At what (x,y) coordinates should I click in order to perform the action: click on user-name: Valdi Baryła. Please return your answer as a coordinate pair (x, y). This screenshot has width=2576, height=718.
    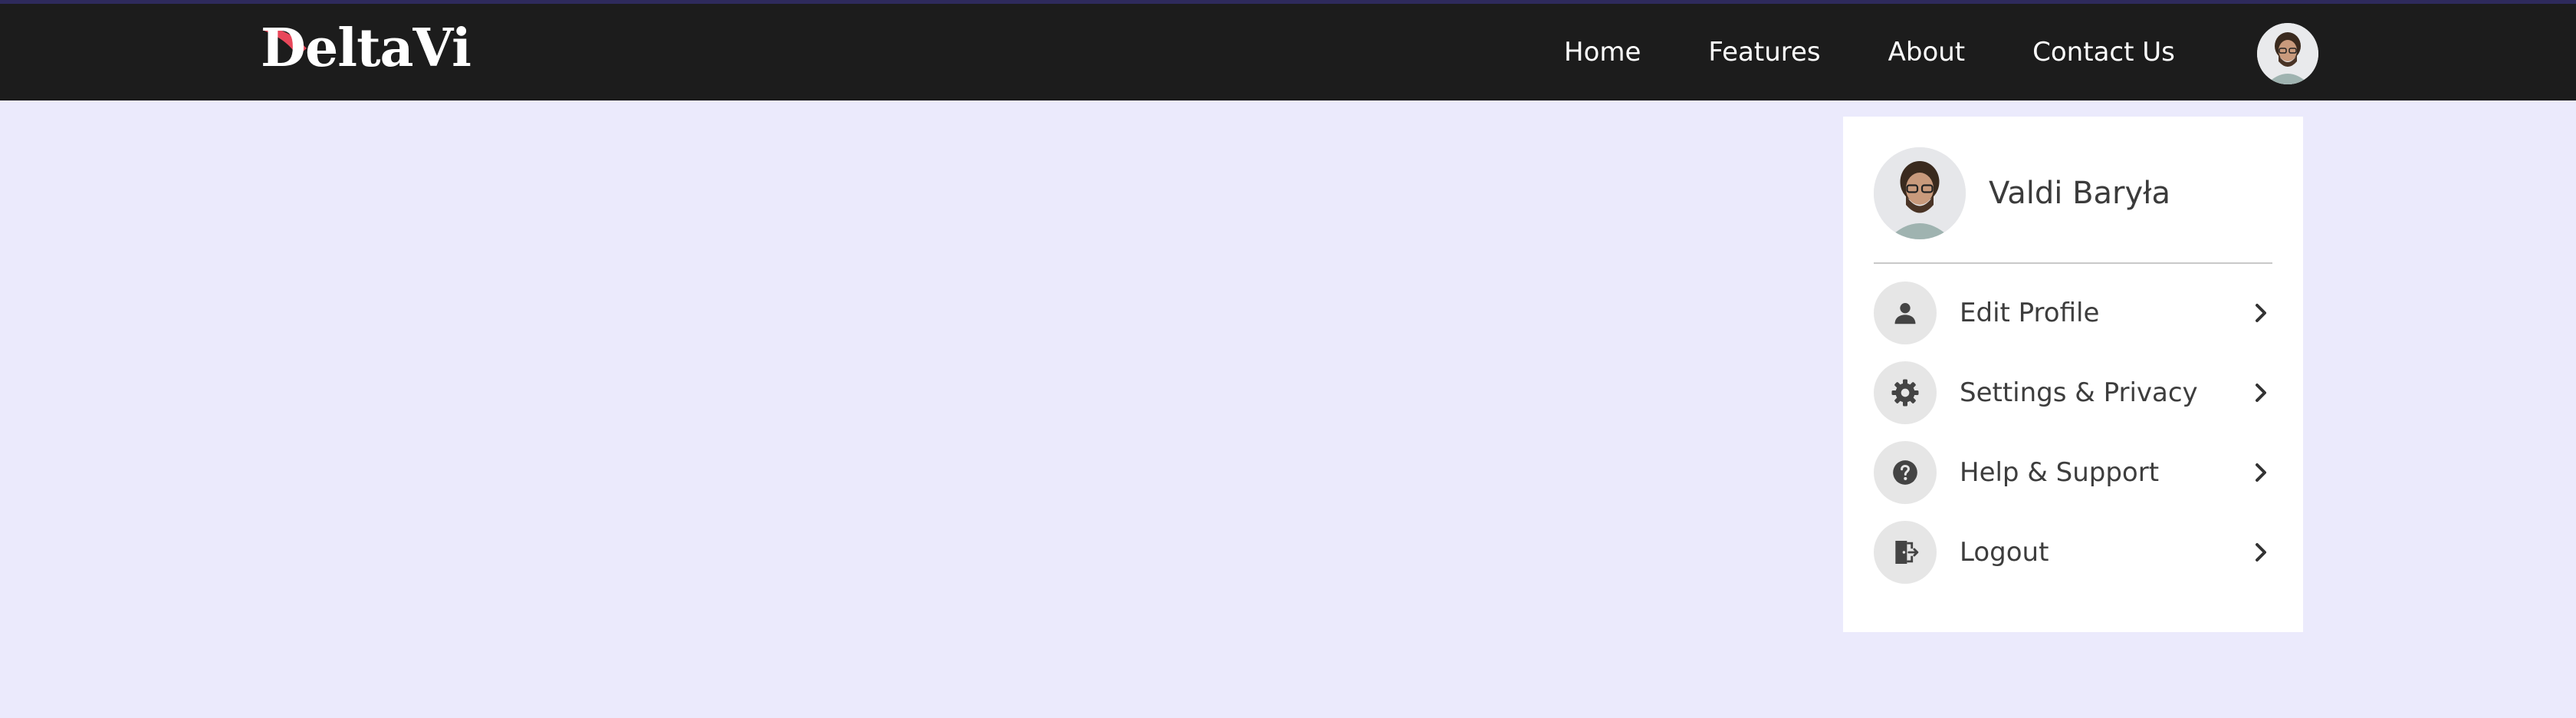
    Looking at the image, I should click on (2080, 194).